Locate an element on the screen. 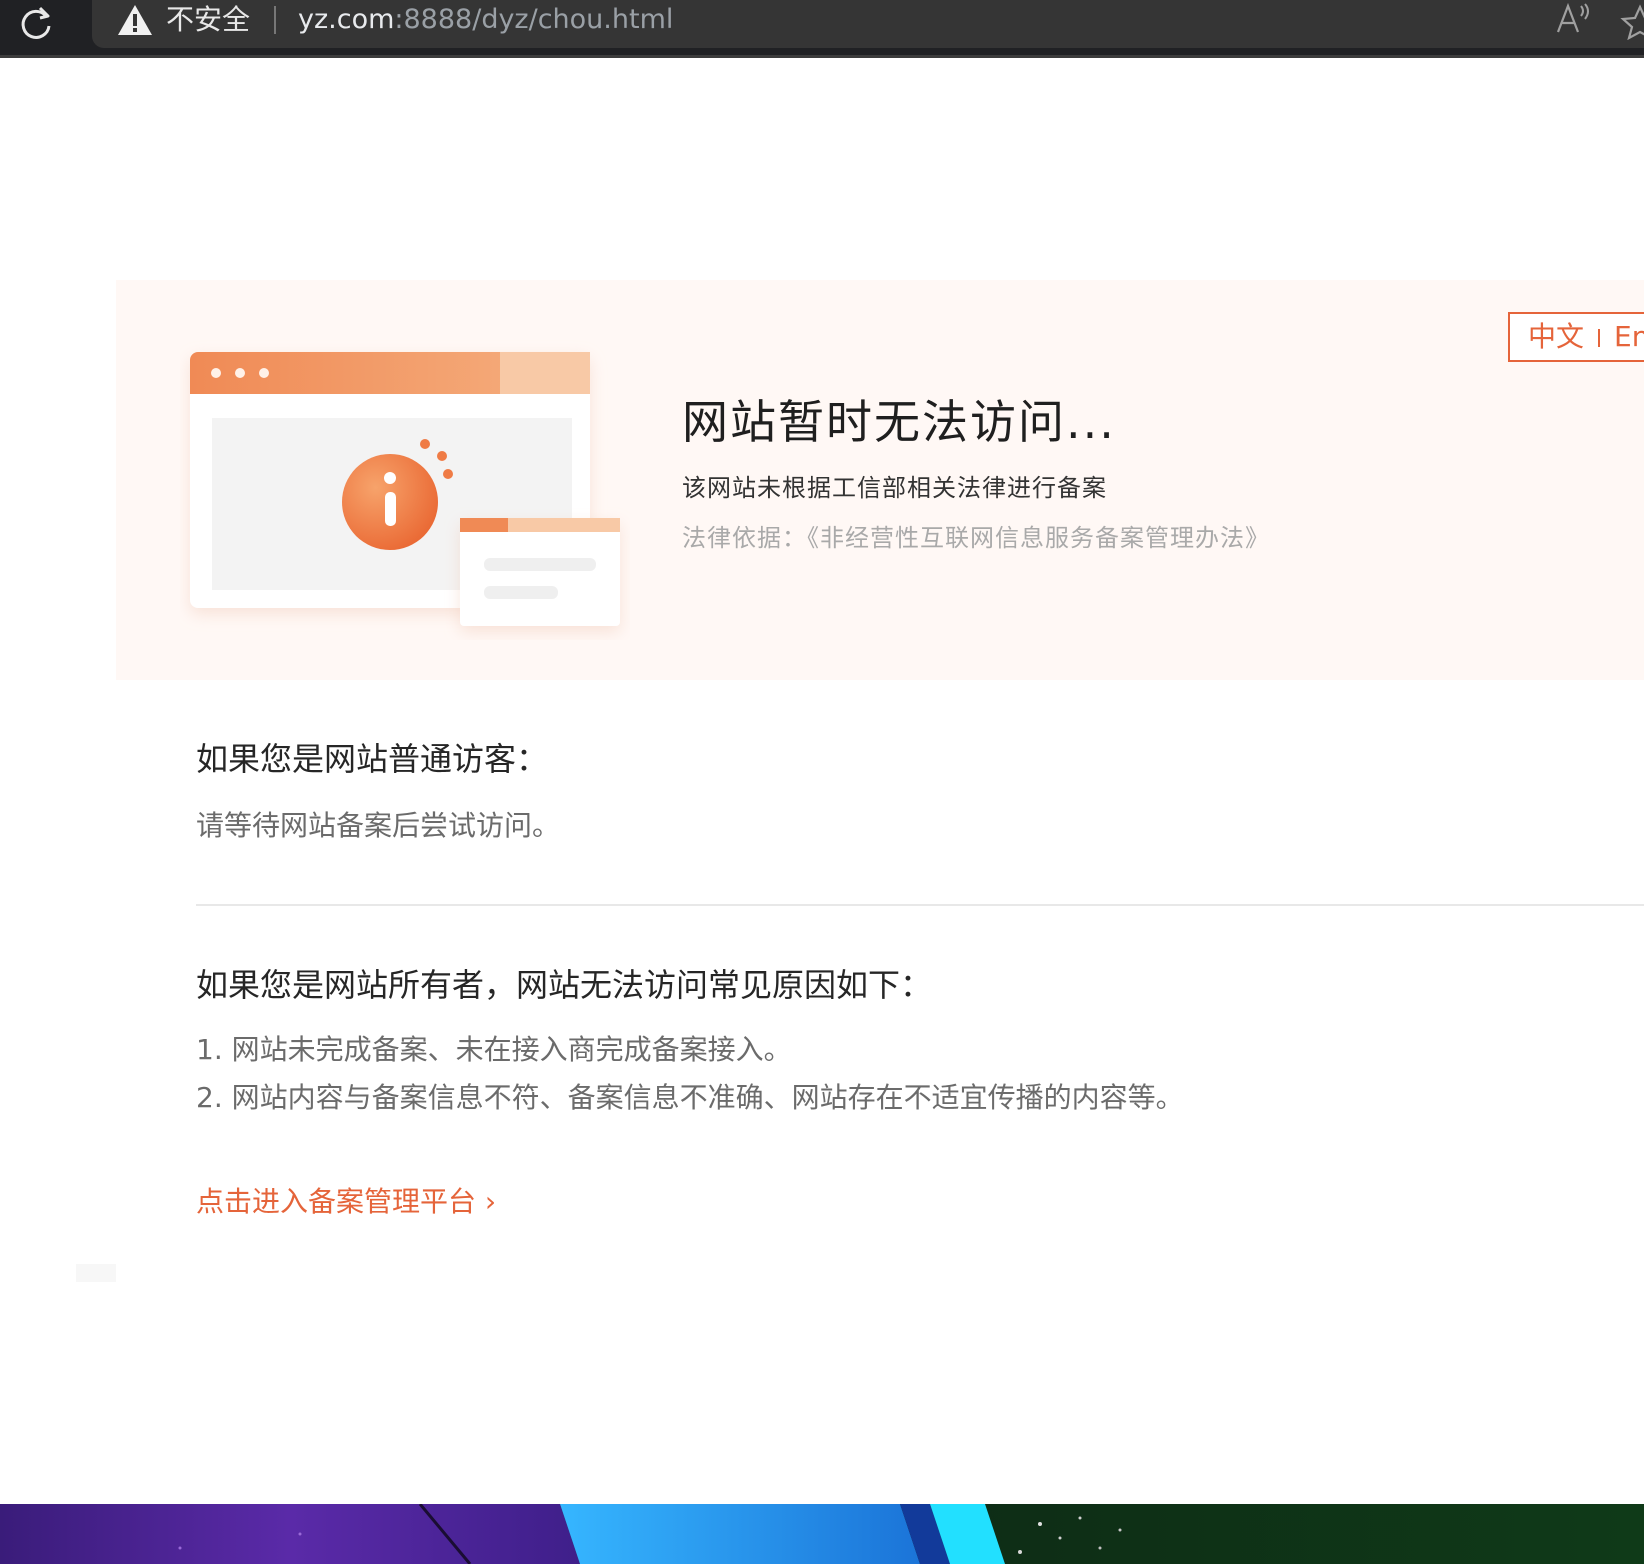  reason-item: 2. 网站内容与备案信息不符、备案信息不准确、网站存在不适宜传播的内容等。 is located at coordinates (690, 1097).